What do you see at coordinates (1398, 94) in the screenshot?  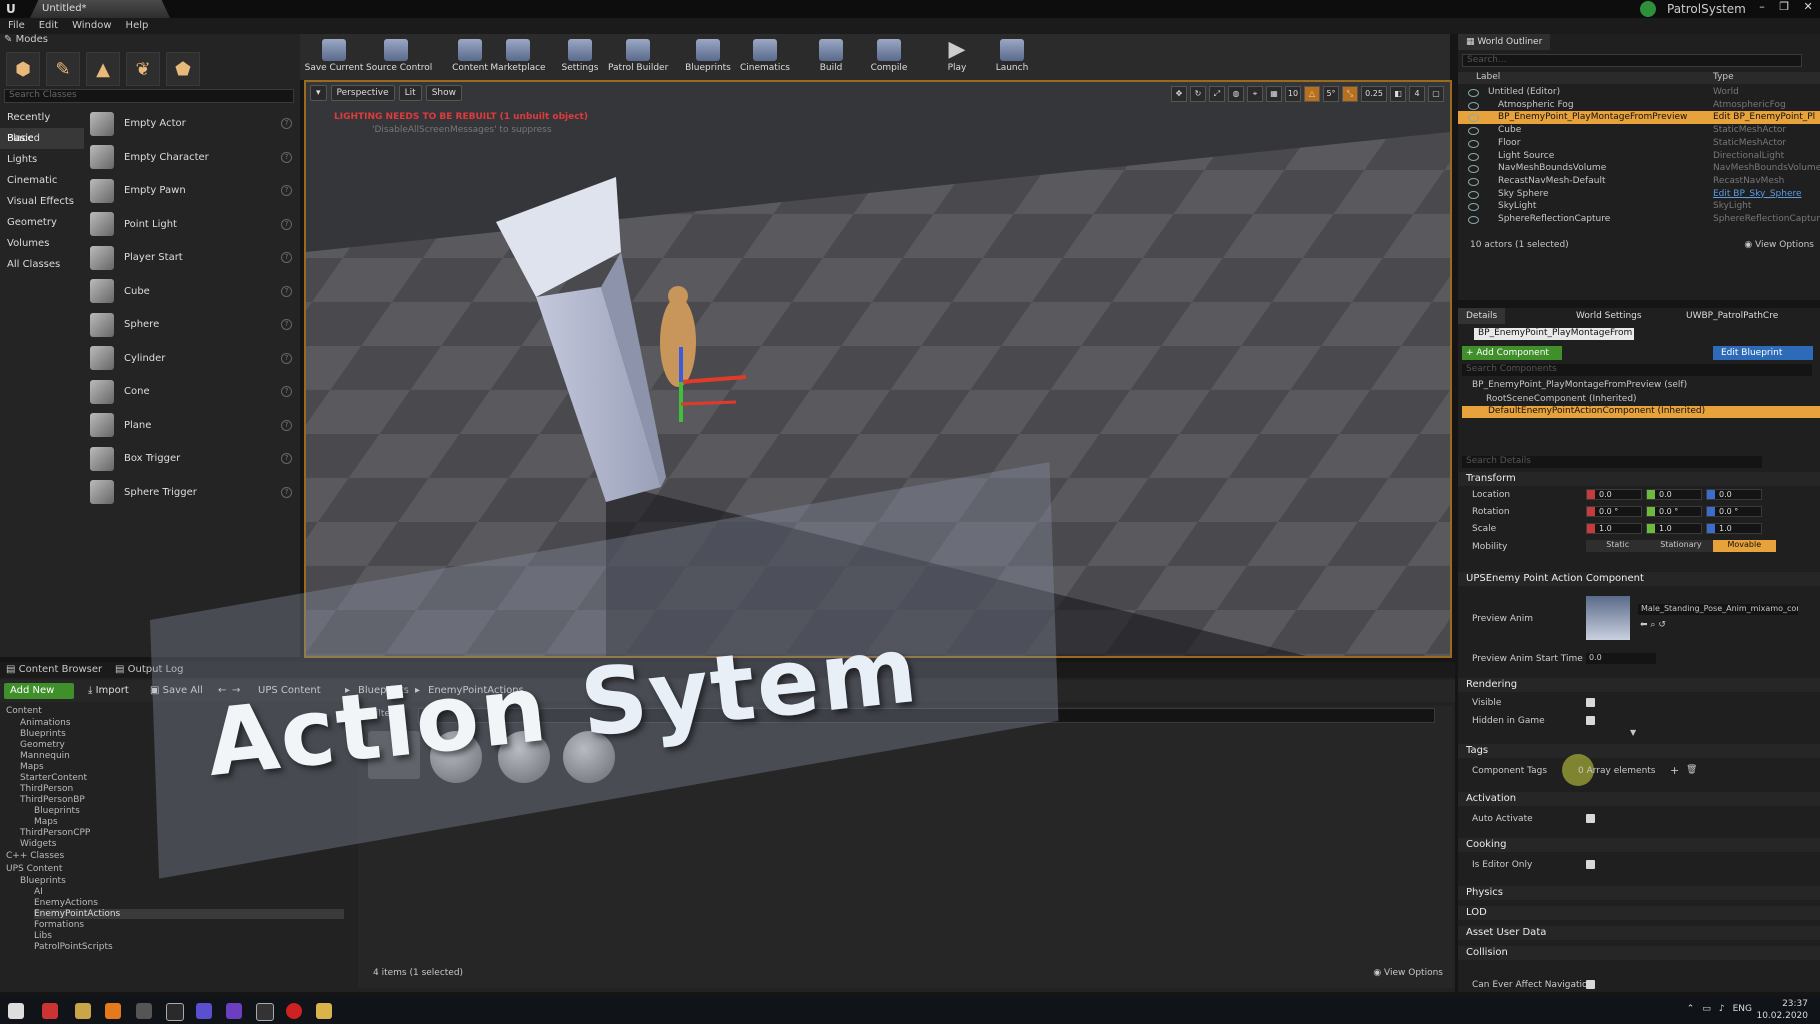 I see `camera-speed-icon: ◧` at bounding box center [1398, 94].